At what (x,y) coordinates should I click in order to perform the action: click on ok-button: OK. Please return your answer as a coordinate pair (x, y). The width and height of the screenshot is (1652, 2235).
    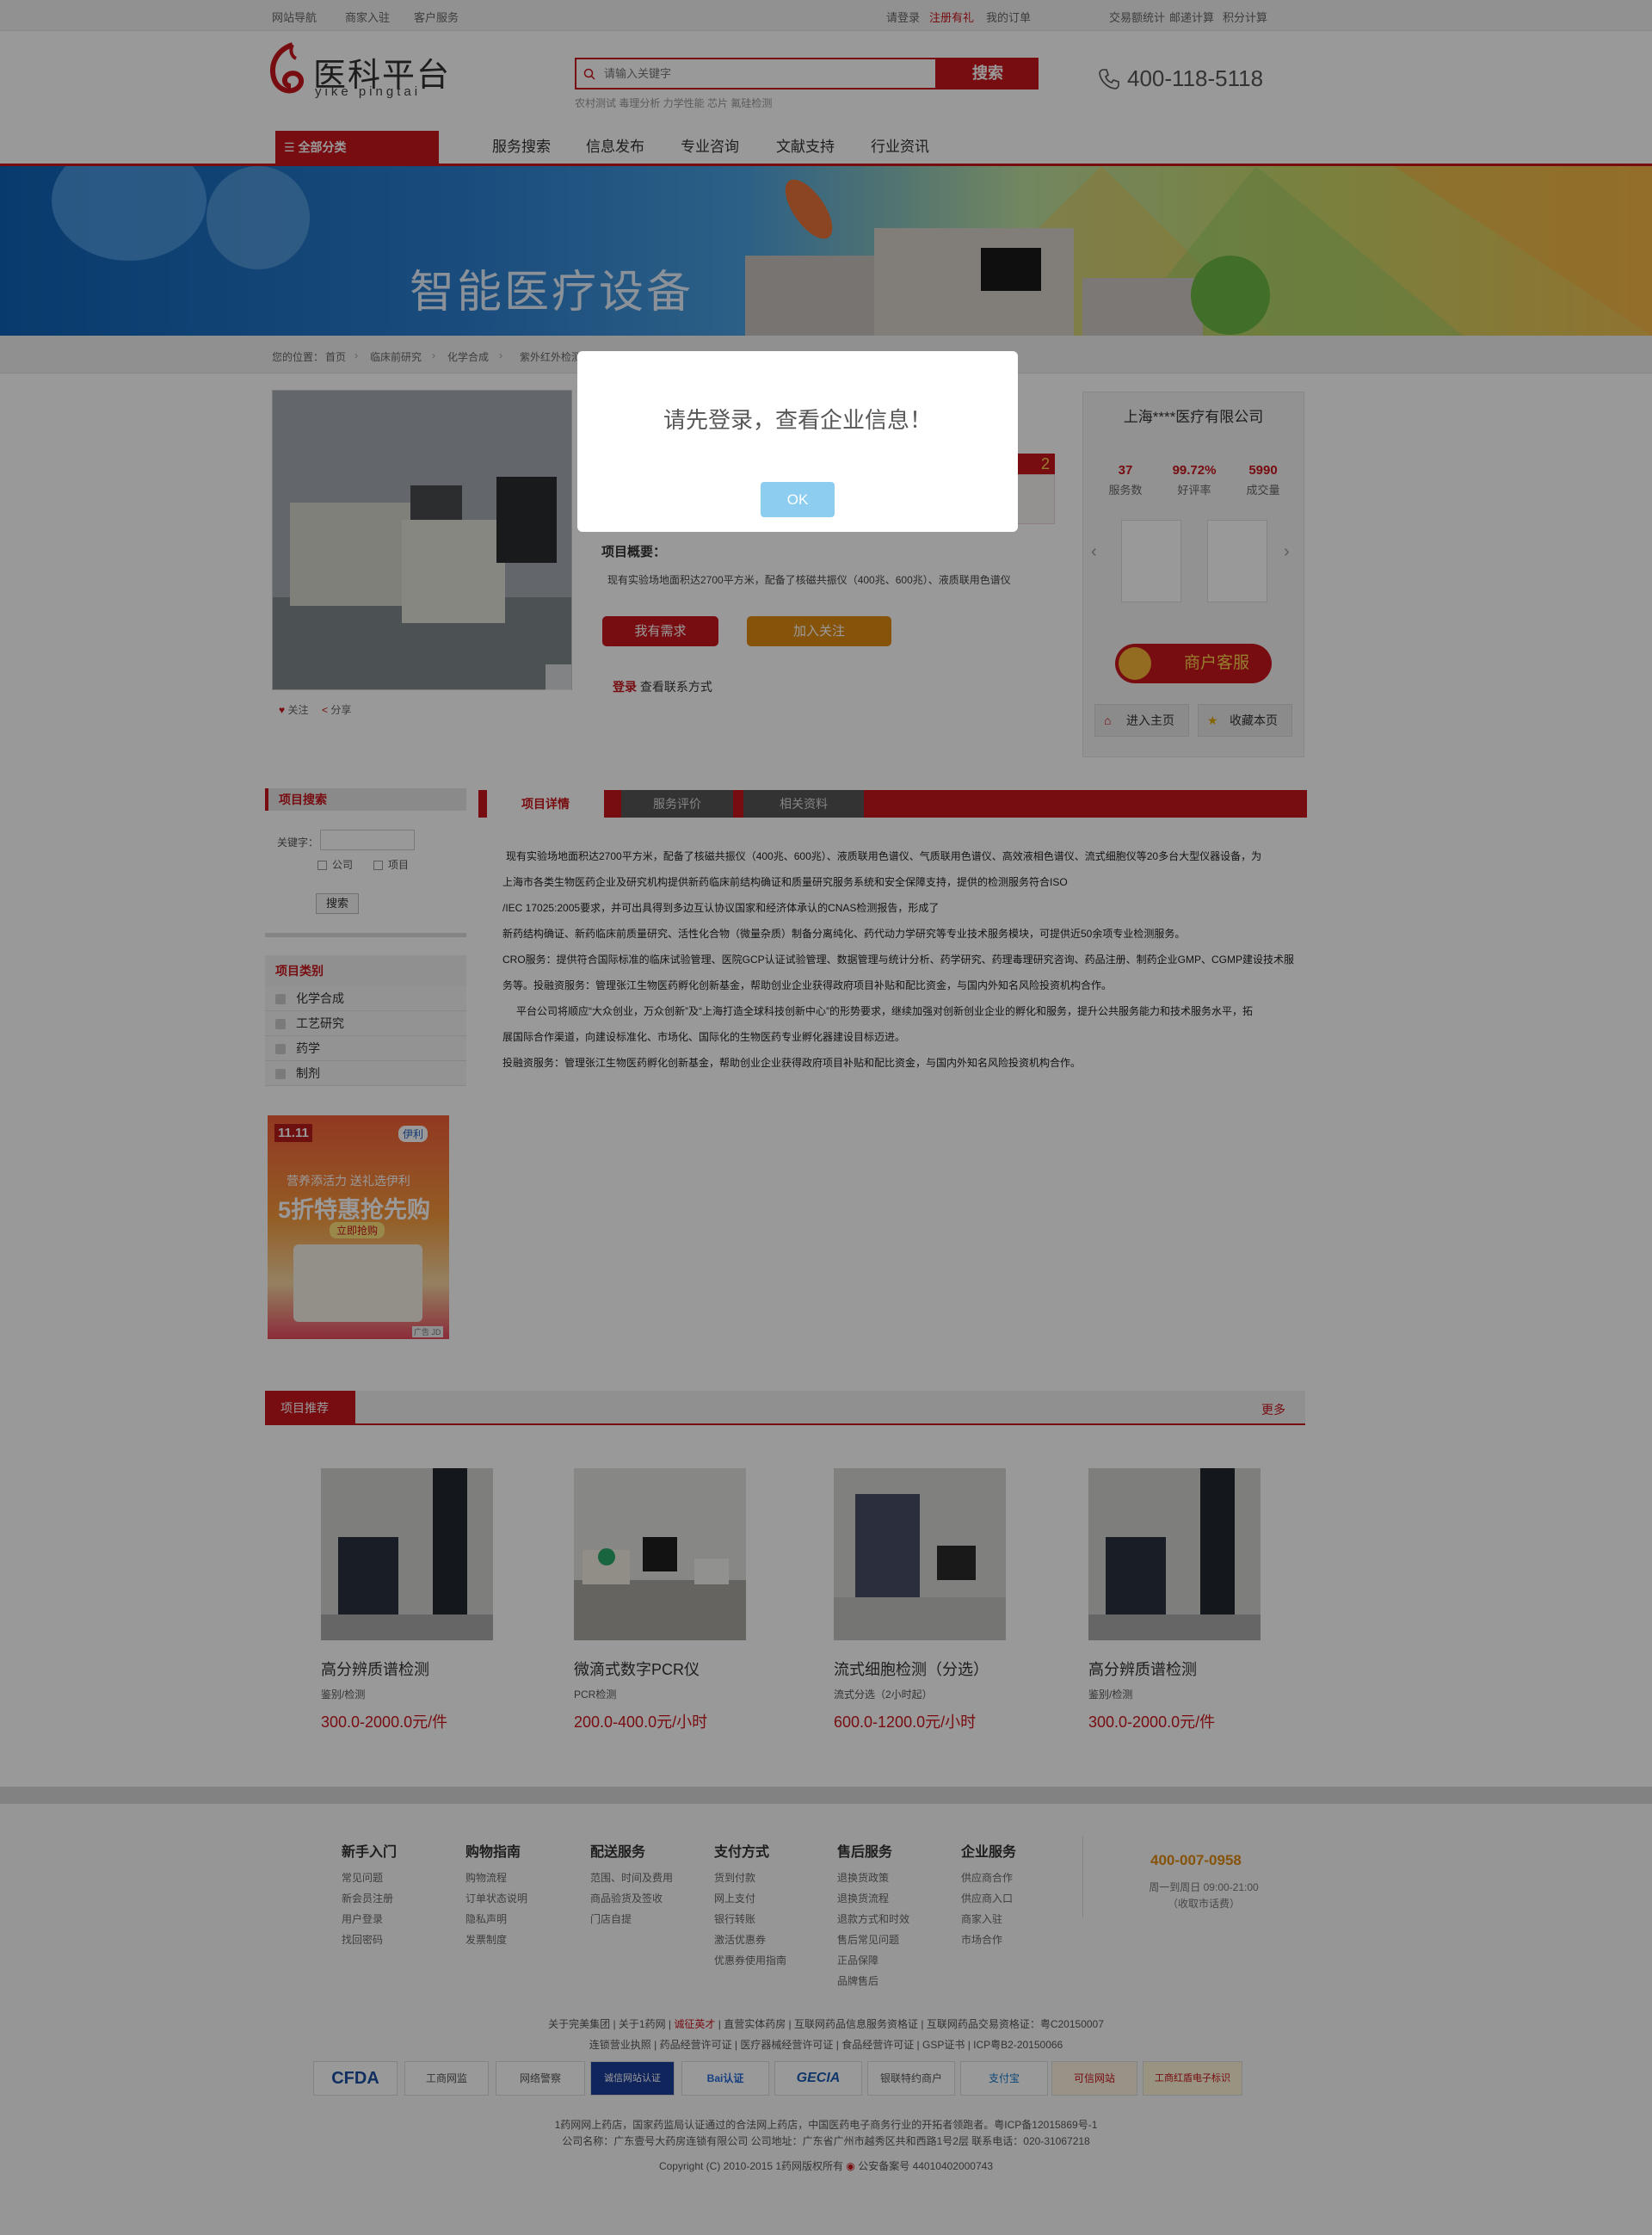
    Looking at the image, I should click on (798, 500).